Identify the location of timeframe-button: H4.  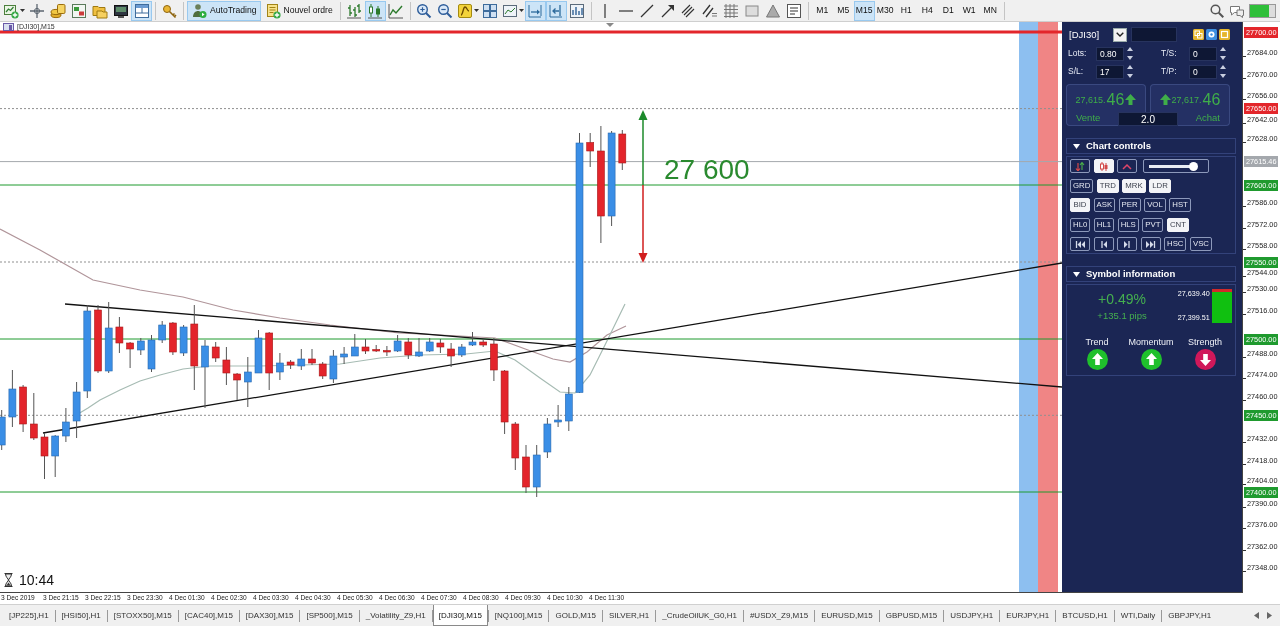
(927, 10).